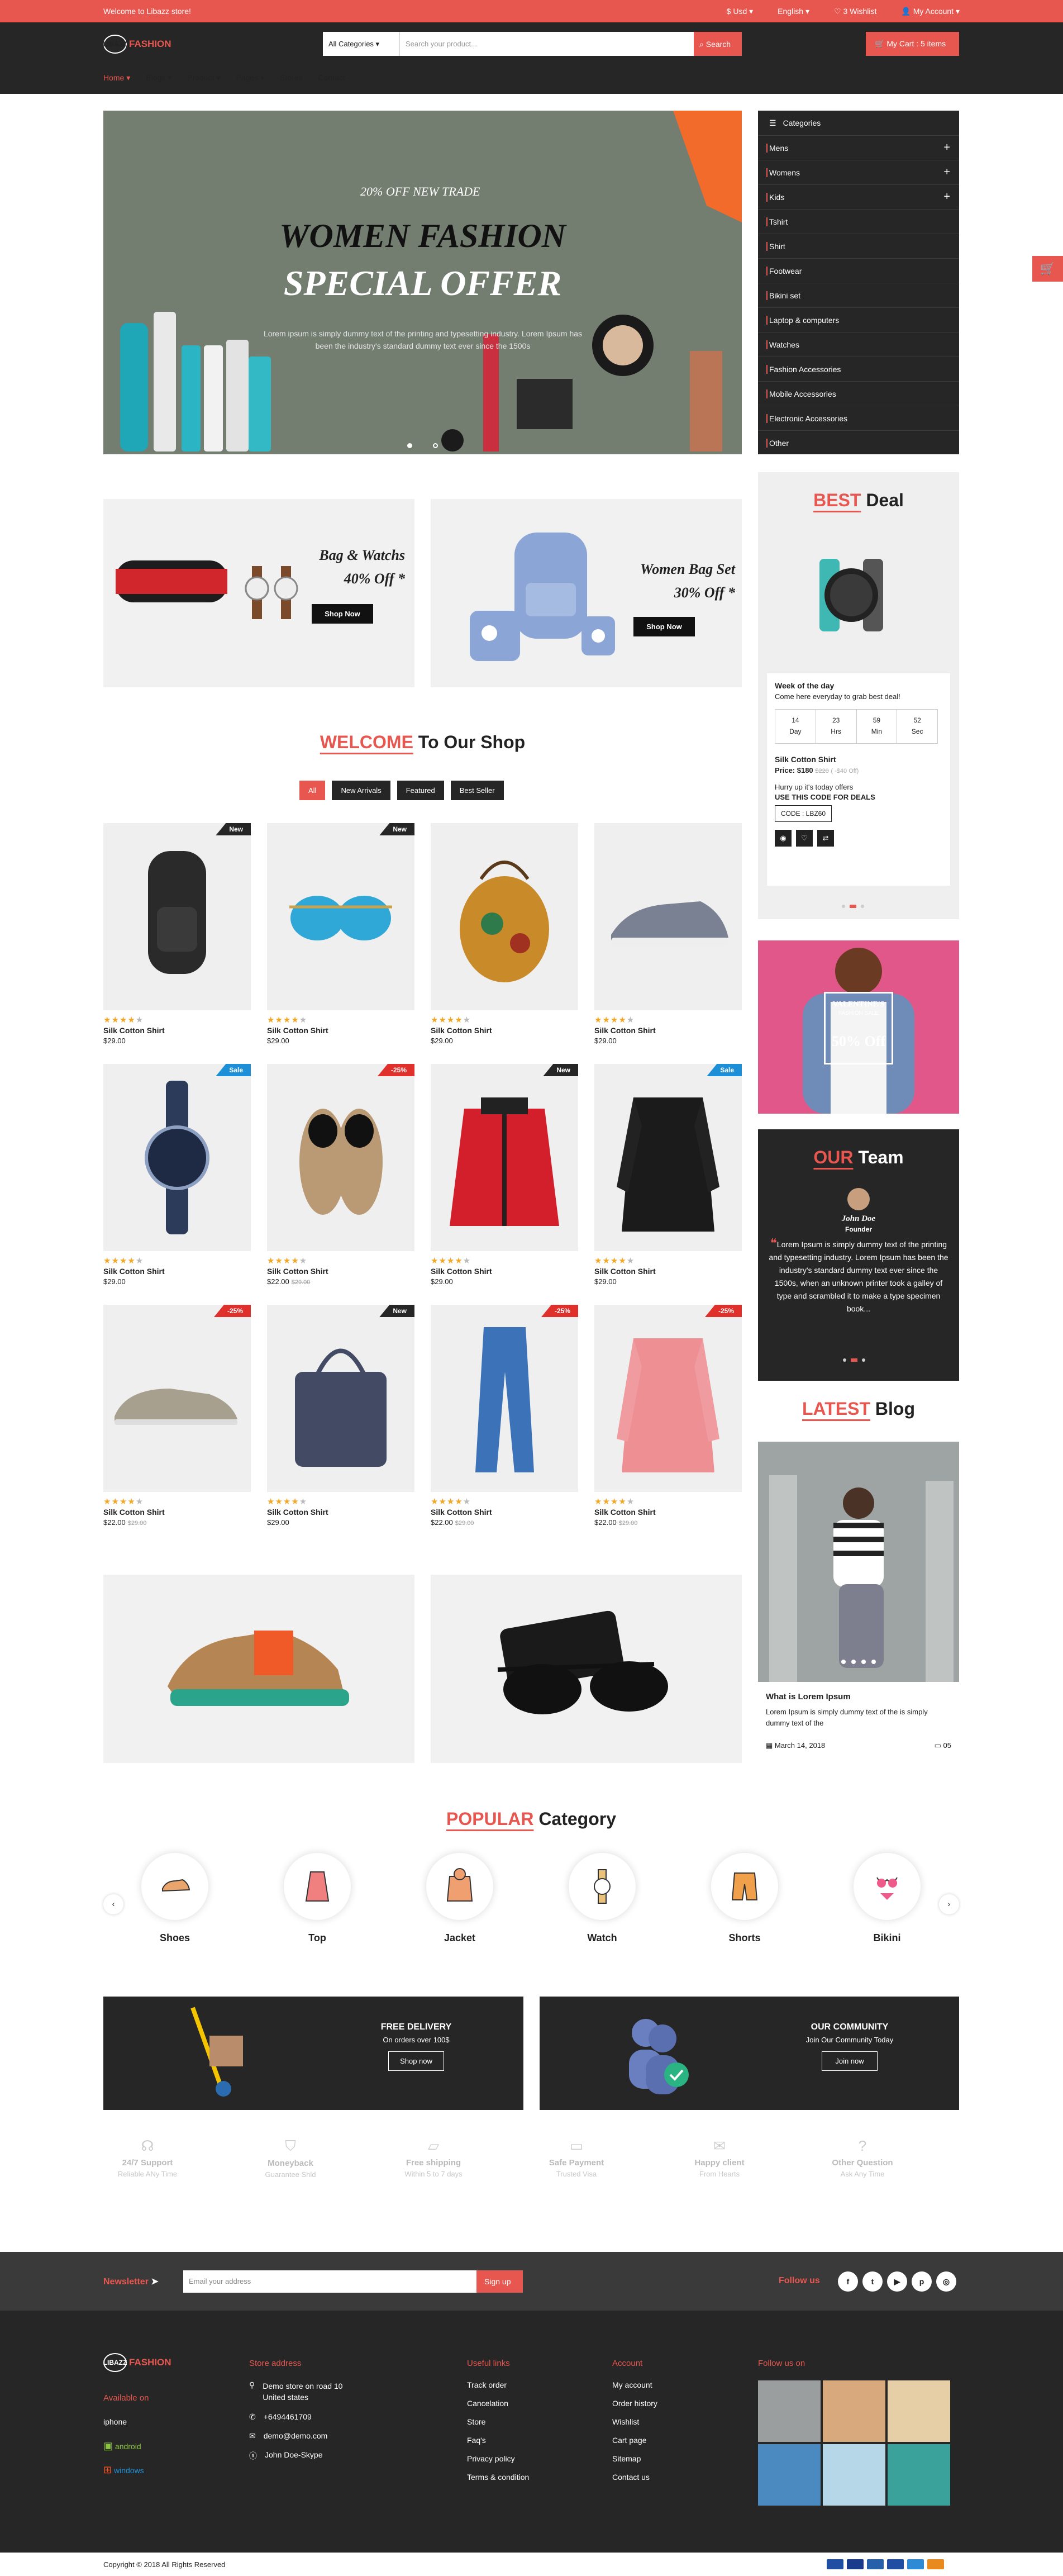 This screenshot has height=2576, width=1063. Describe the element at coordinates (1047, 269) in the screenshot. I see `floating-cart-icon: 🛒` at that location.